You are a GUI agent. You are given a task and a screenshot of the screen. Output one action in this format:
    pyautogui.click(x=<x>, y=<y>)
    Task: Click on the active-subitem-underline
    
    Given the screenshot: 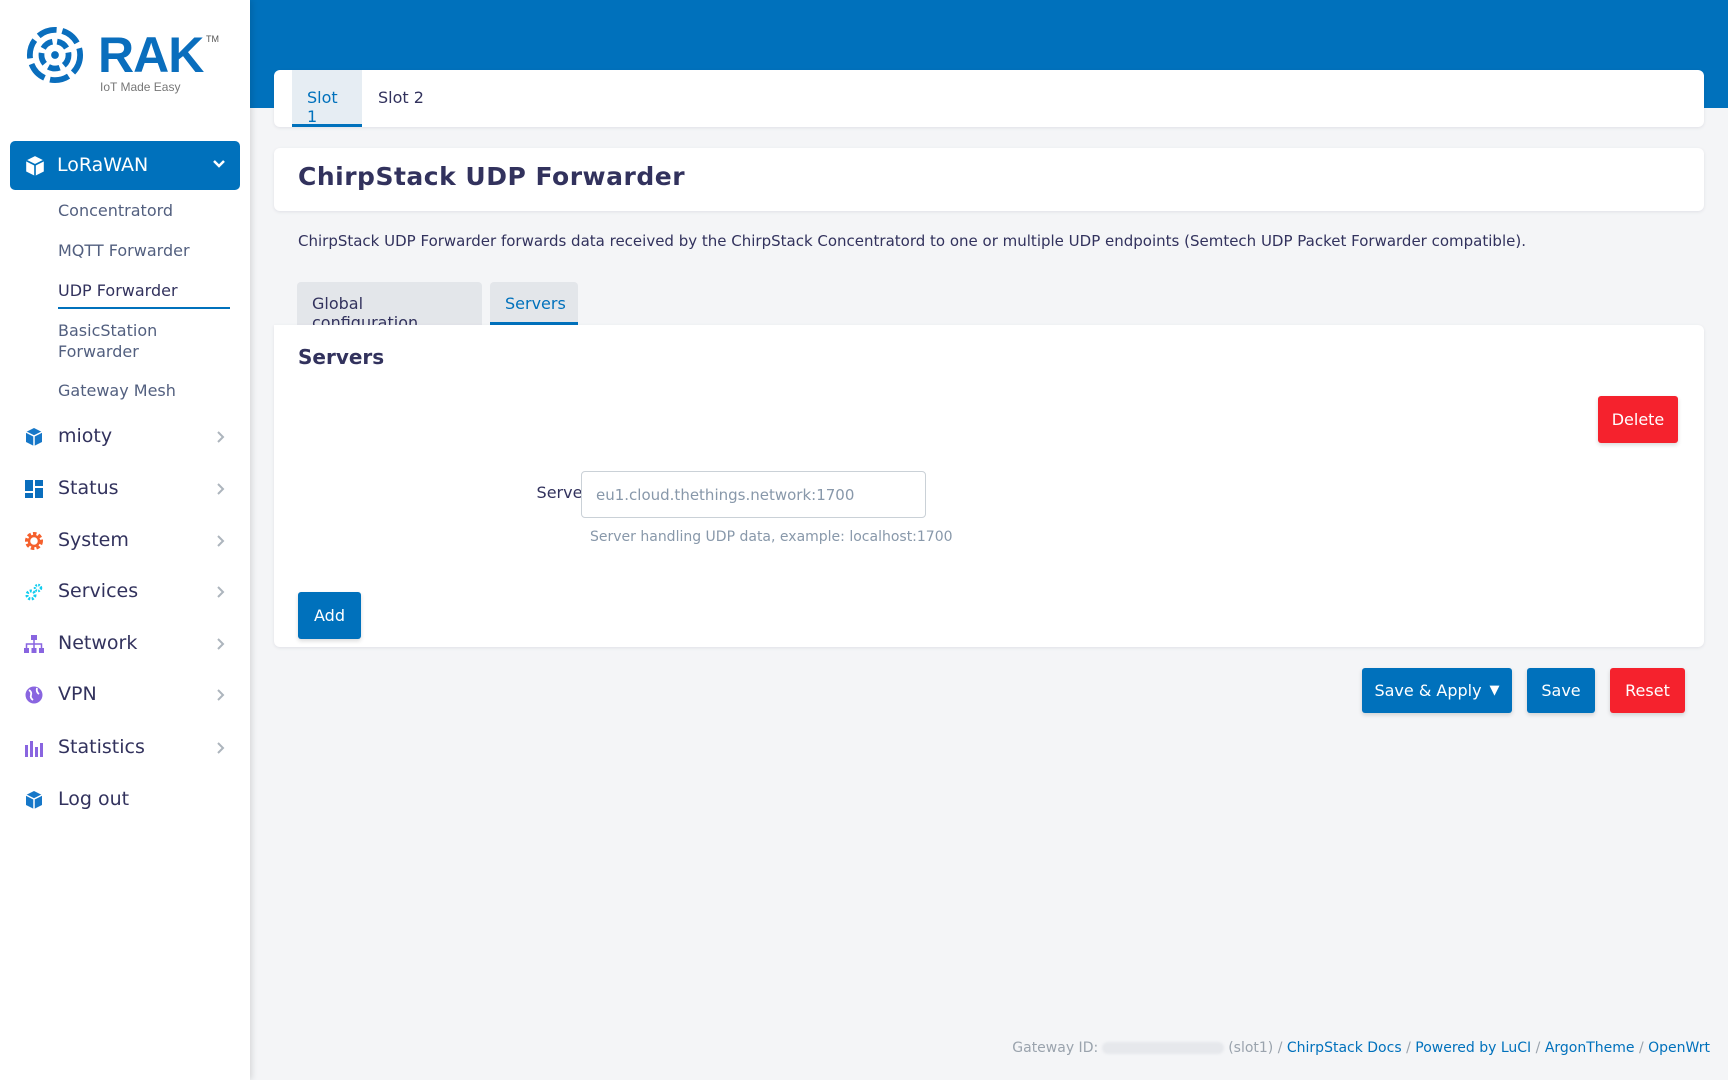 What is the action you would take?
    pyautogui.click(x=144, y=308)
    